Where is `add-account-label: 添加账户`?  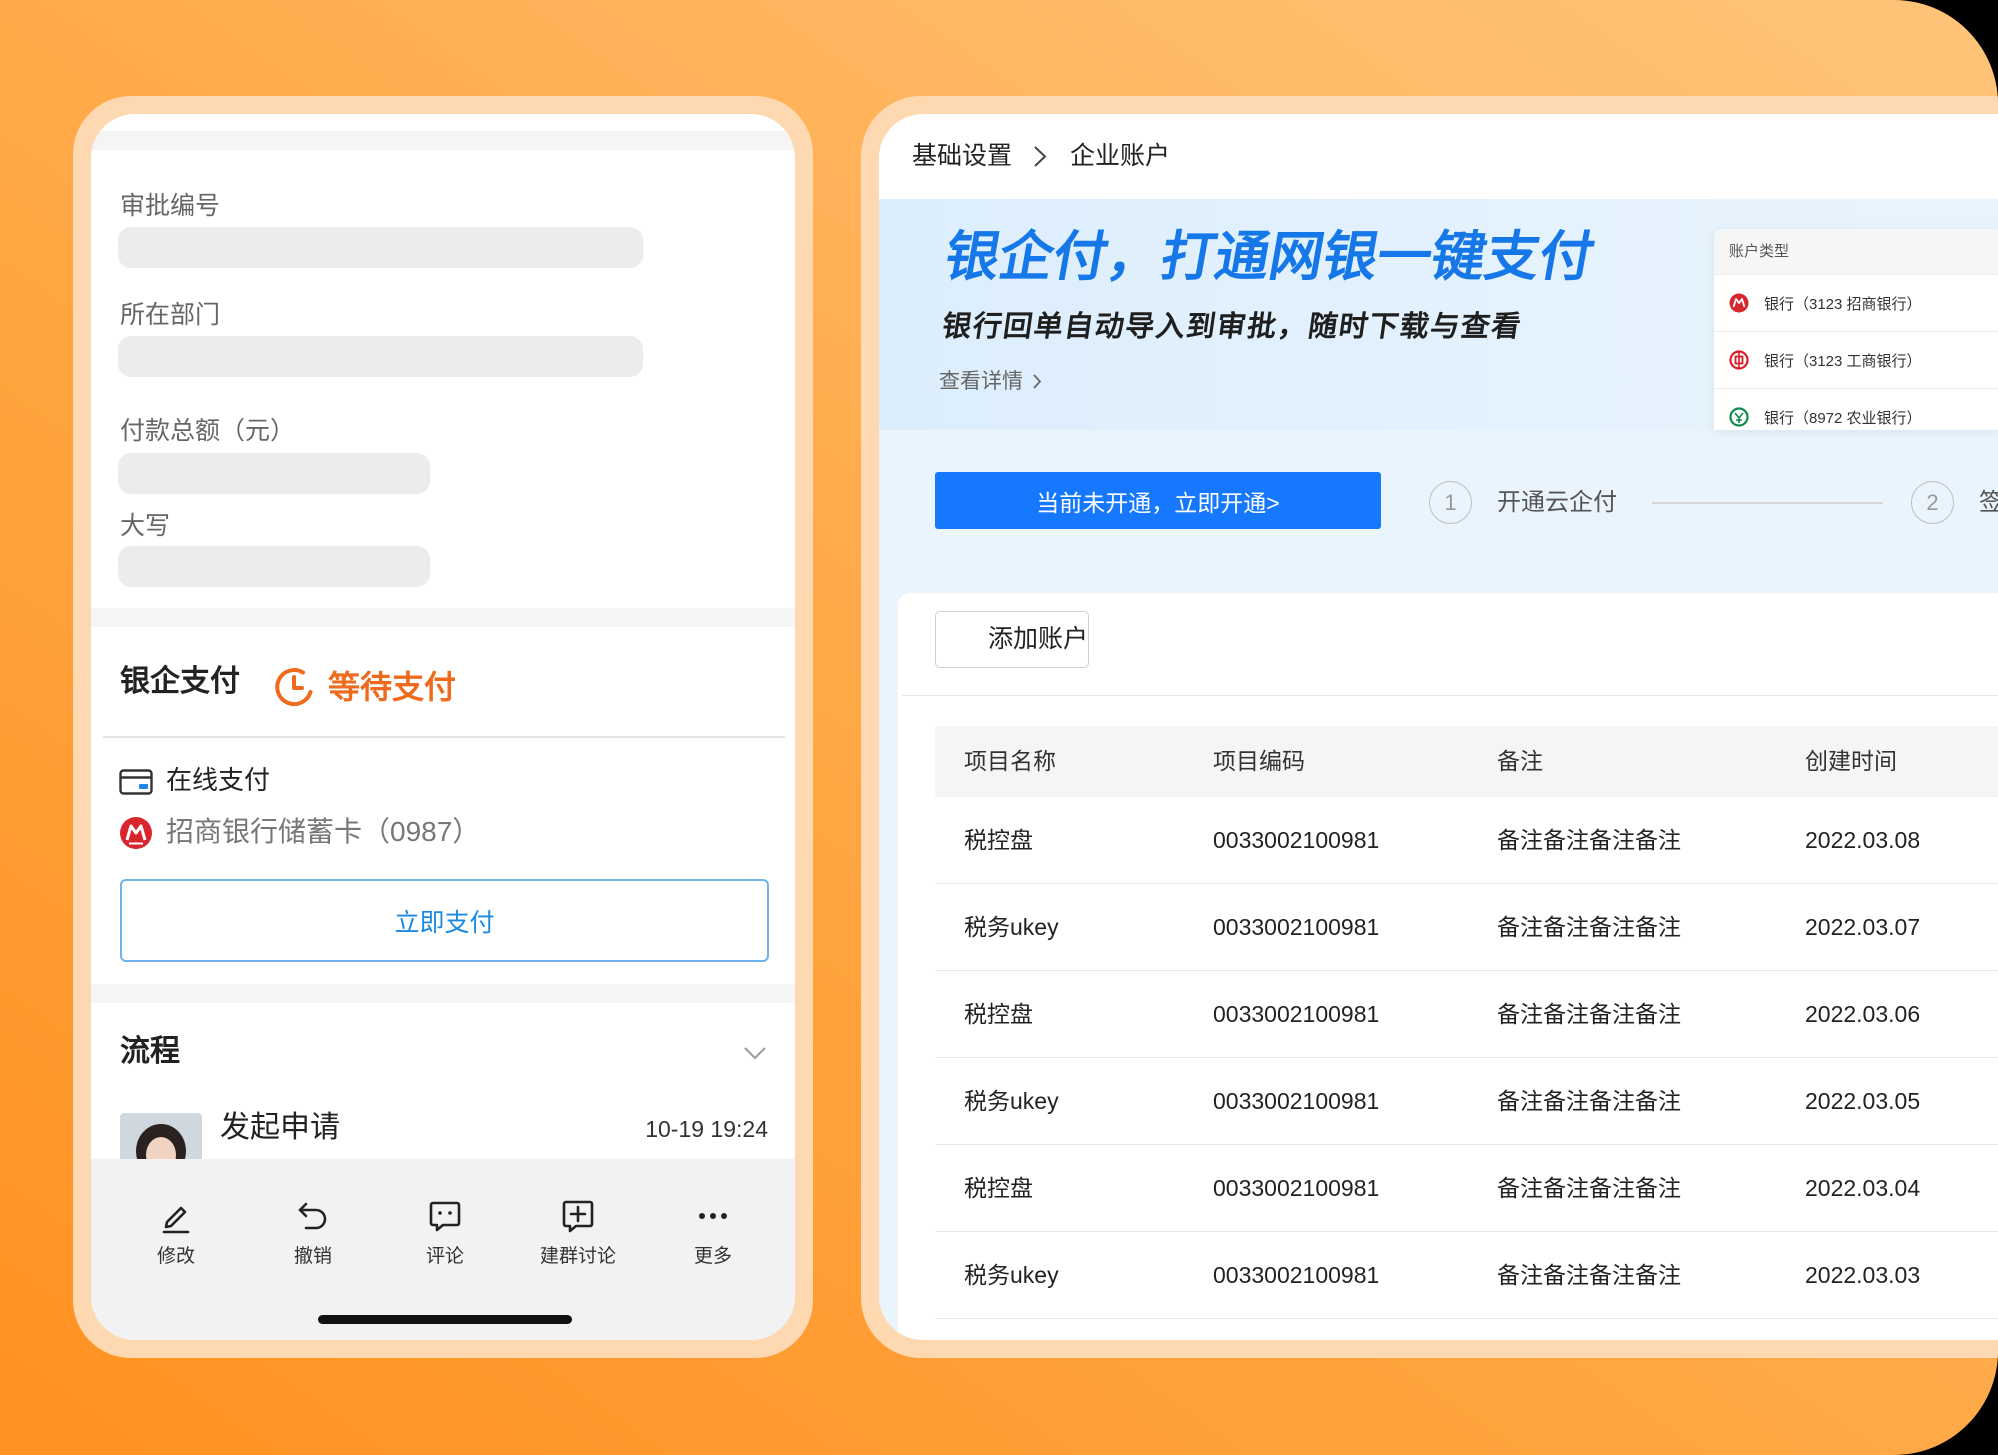
add-account-label: 添加账户 is located at coordinates (1038, 639).